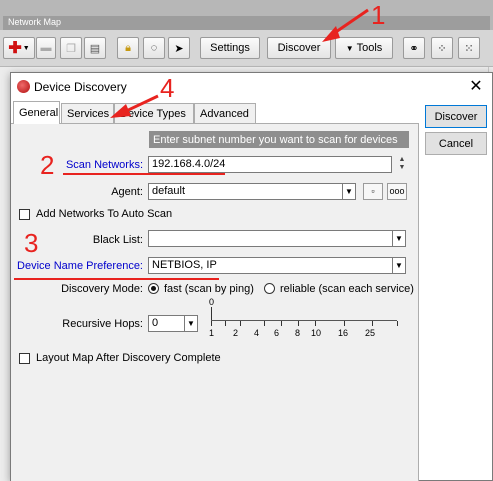 The height and width of the screenshot is (481, 493). I want to click on arrow-to-services-tab, so click(134, 106).